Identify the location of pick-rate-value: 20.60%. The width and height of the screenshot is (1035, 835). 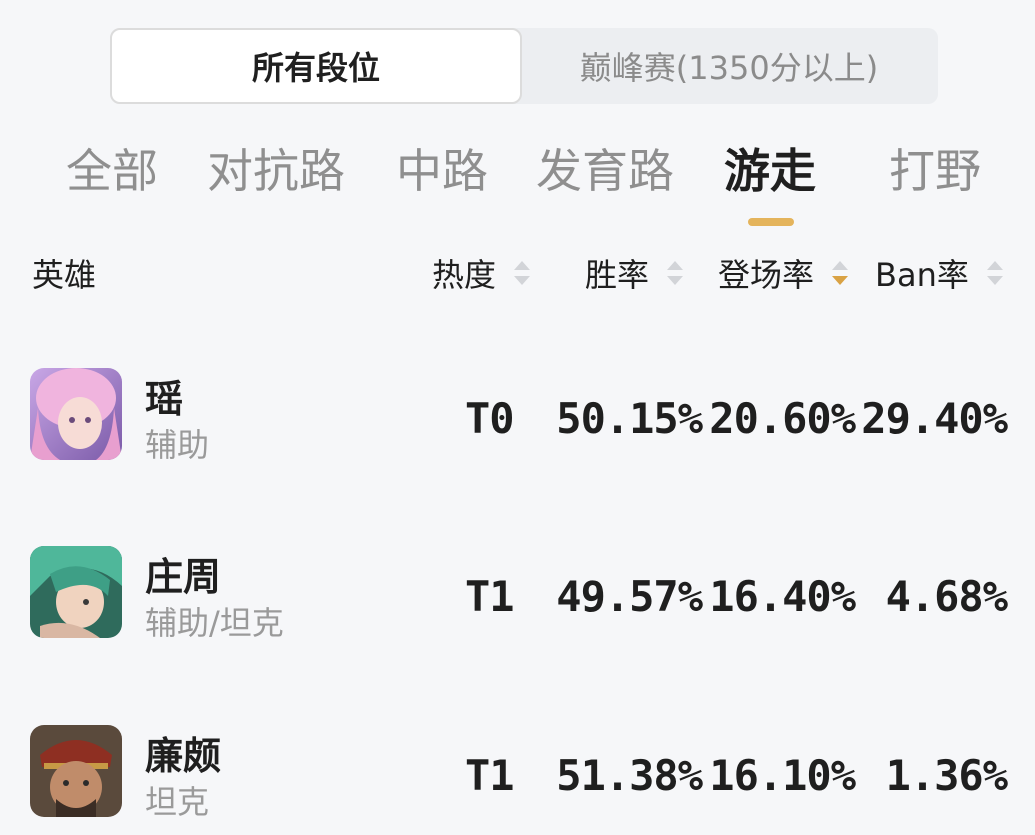
(782, 418).